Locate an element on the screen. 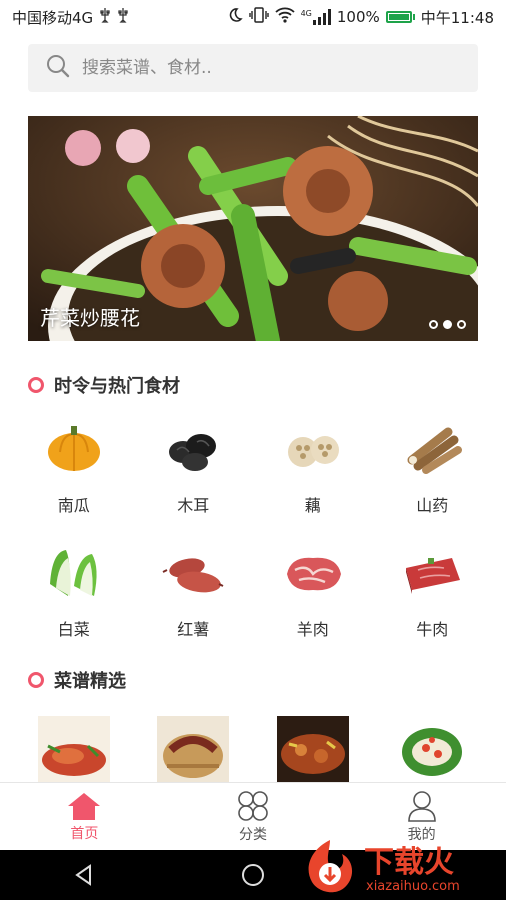  battery-icon is located at coordinates (400, 17).